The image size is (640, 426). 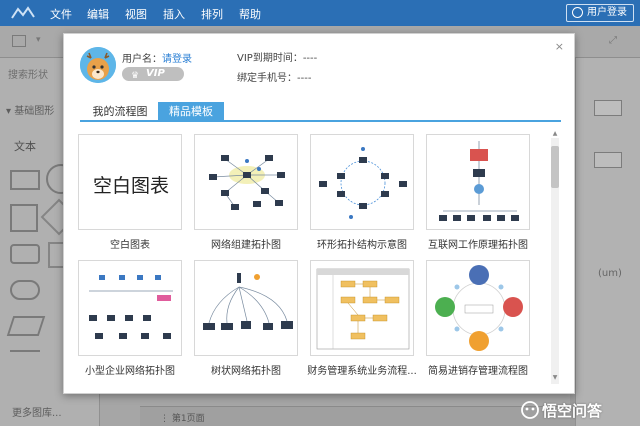 What do you see at coordinates (607, 242) in the screenshot?
I see `format-panel: (um)` at bounding box center [607, 242].